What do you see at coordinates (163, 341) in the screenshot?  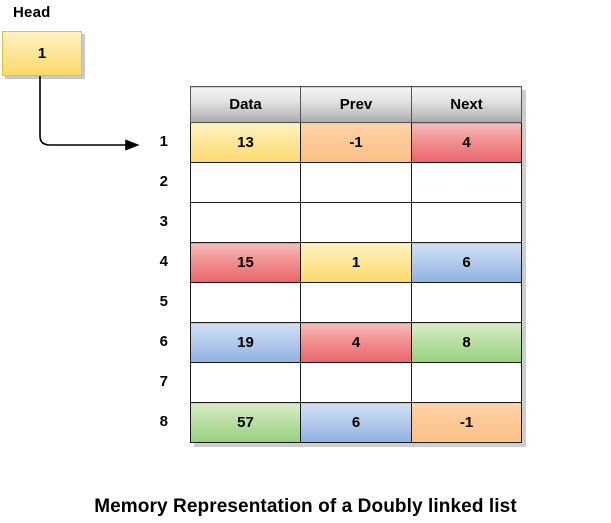 I see `row-index-6: 6` at bounding box center [163, 341].